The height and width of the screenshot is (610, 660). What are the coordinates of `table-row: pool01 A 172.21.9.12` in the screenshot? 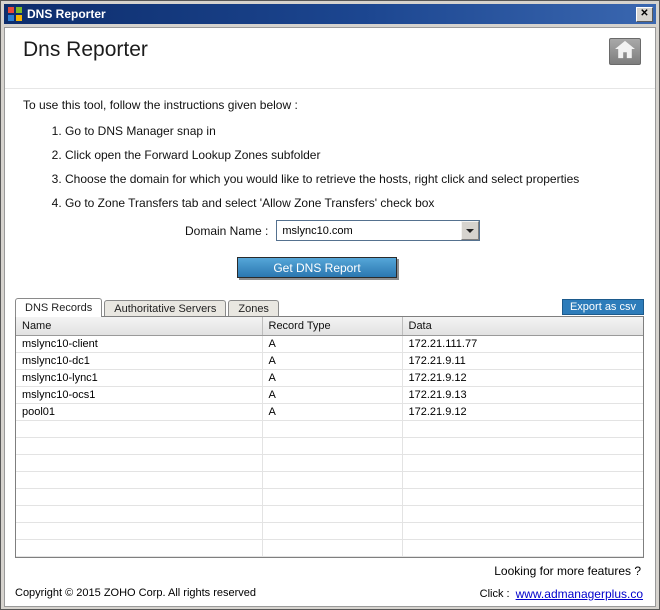 It's located at (329, 412).